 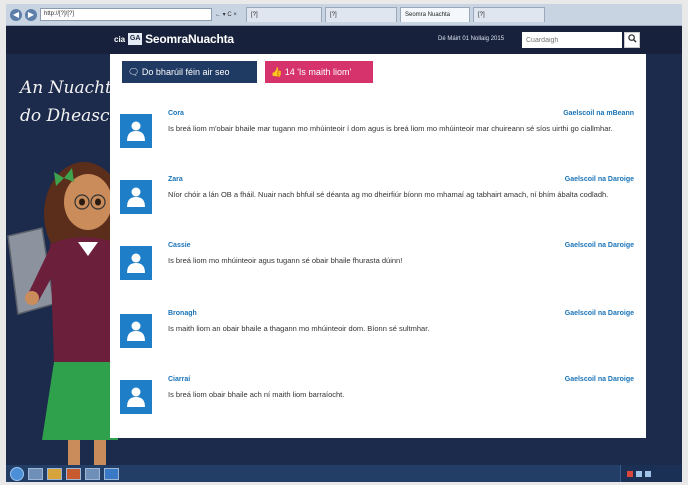 I want to click on network-icon, so click(x=639, y=473).